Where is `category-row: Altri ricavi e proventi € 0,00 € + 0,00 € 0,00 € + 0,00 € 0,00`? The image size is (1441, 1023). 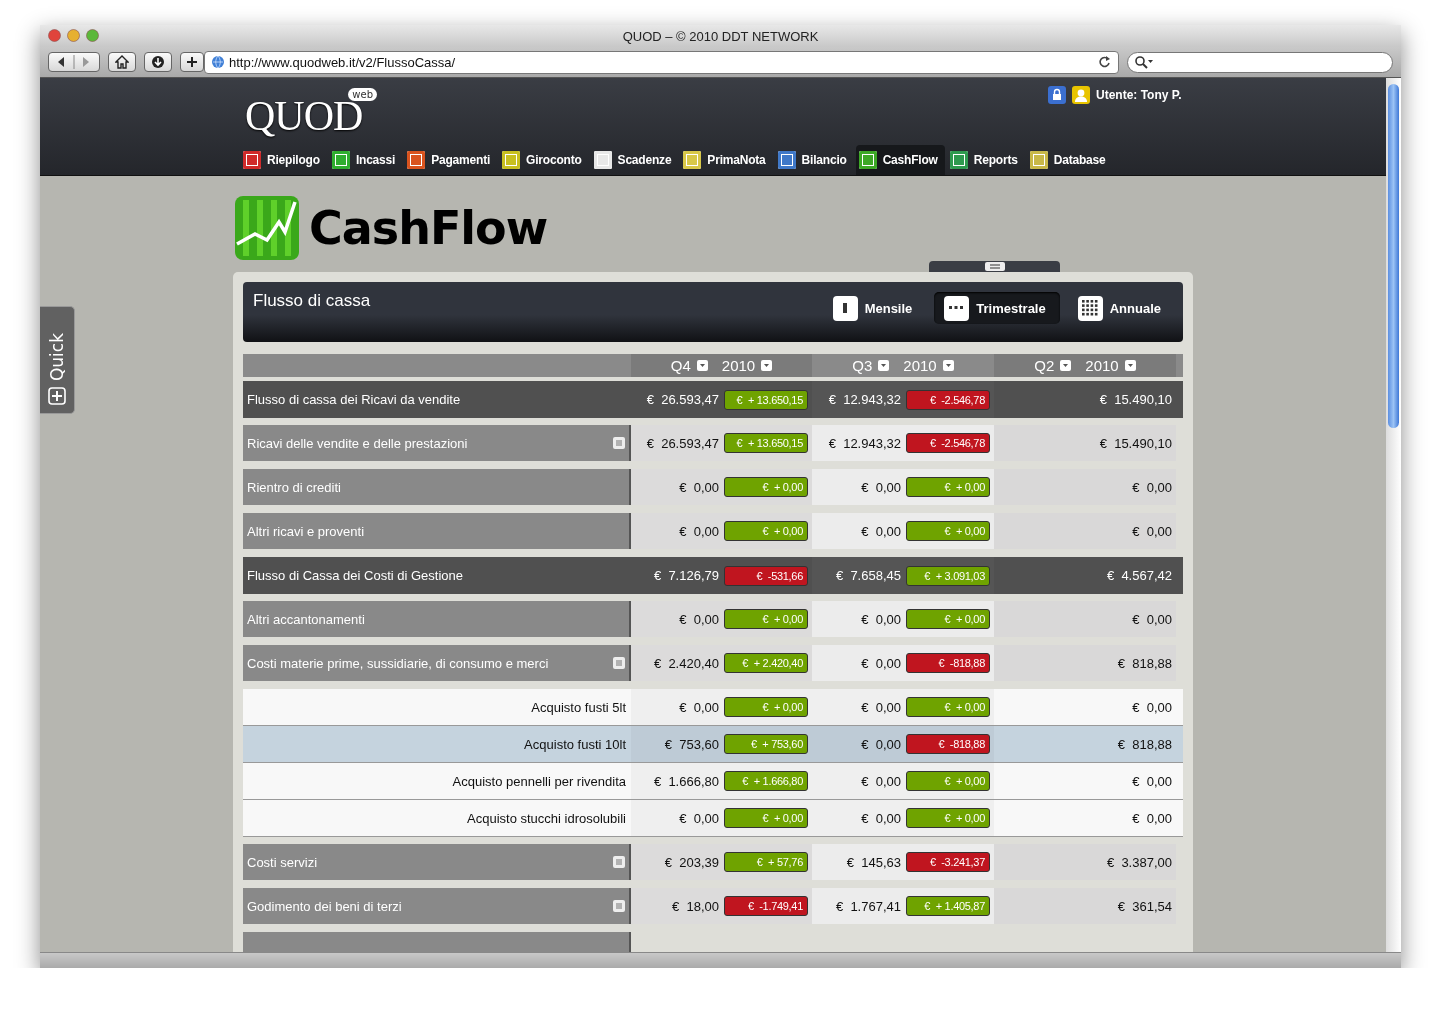
category-row: Altri ricavi e proventi € 0,00 € + 0,00 € 0,00 € + 0,00 € 0,00 is located at coordinates (713, 531).